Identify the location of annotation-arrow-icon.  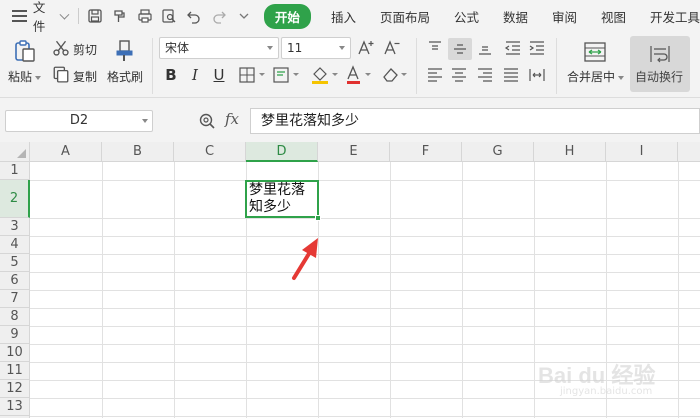
(305, 259).